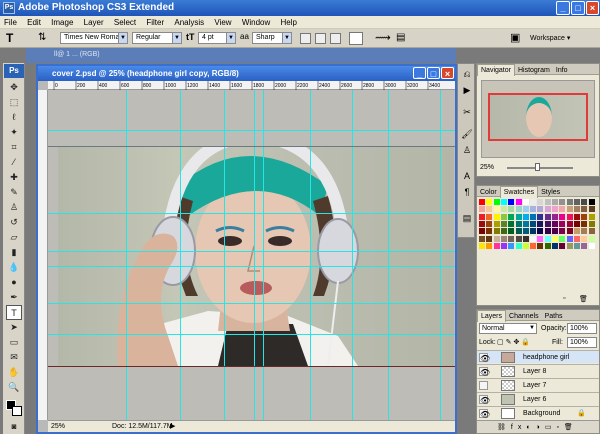 The image size is (600, 434). I want to click on doc-minimize-button: _, so click(419, 73).